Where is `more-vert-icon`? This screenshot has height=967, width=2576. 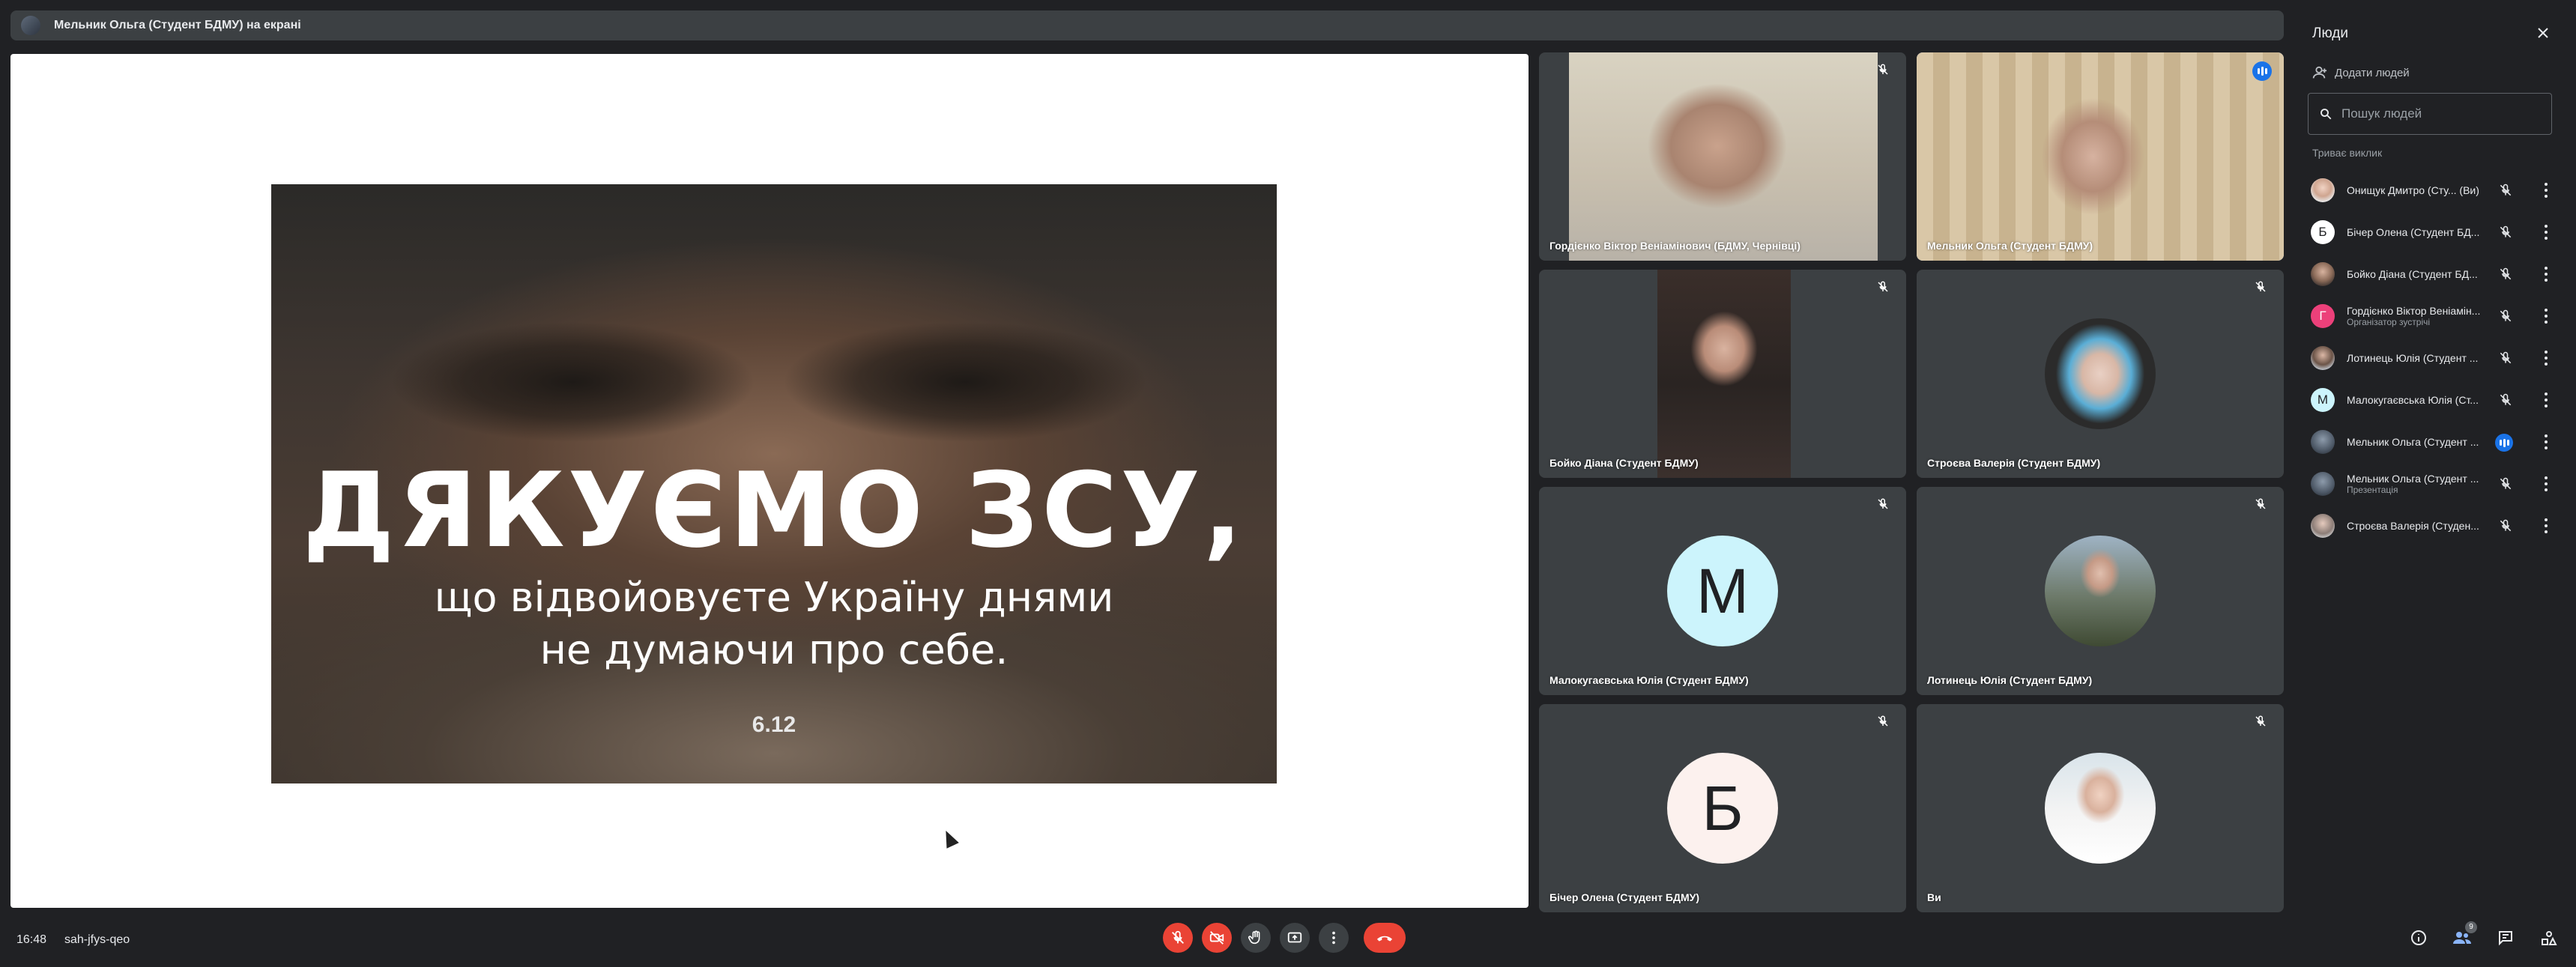
more-vert-icon is located at coordinates (1333, 938).